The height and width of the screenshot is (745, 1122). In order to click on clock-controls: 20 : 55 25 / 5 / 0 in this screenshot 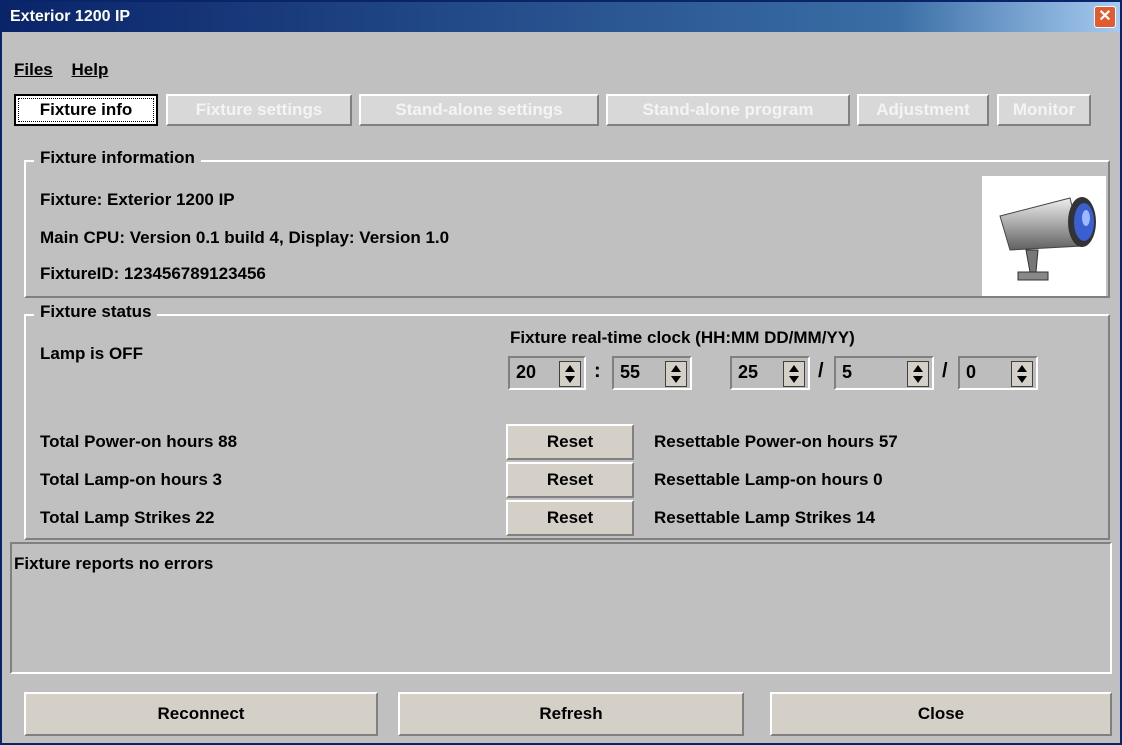, I will do `click(773, 374)`.